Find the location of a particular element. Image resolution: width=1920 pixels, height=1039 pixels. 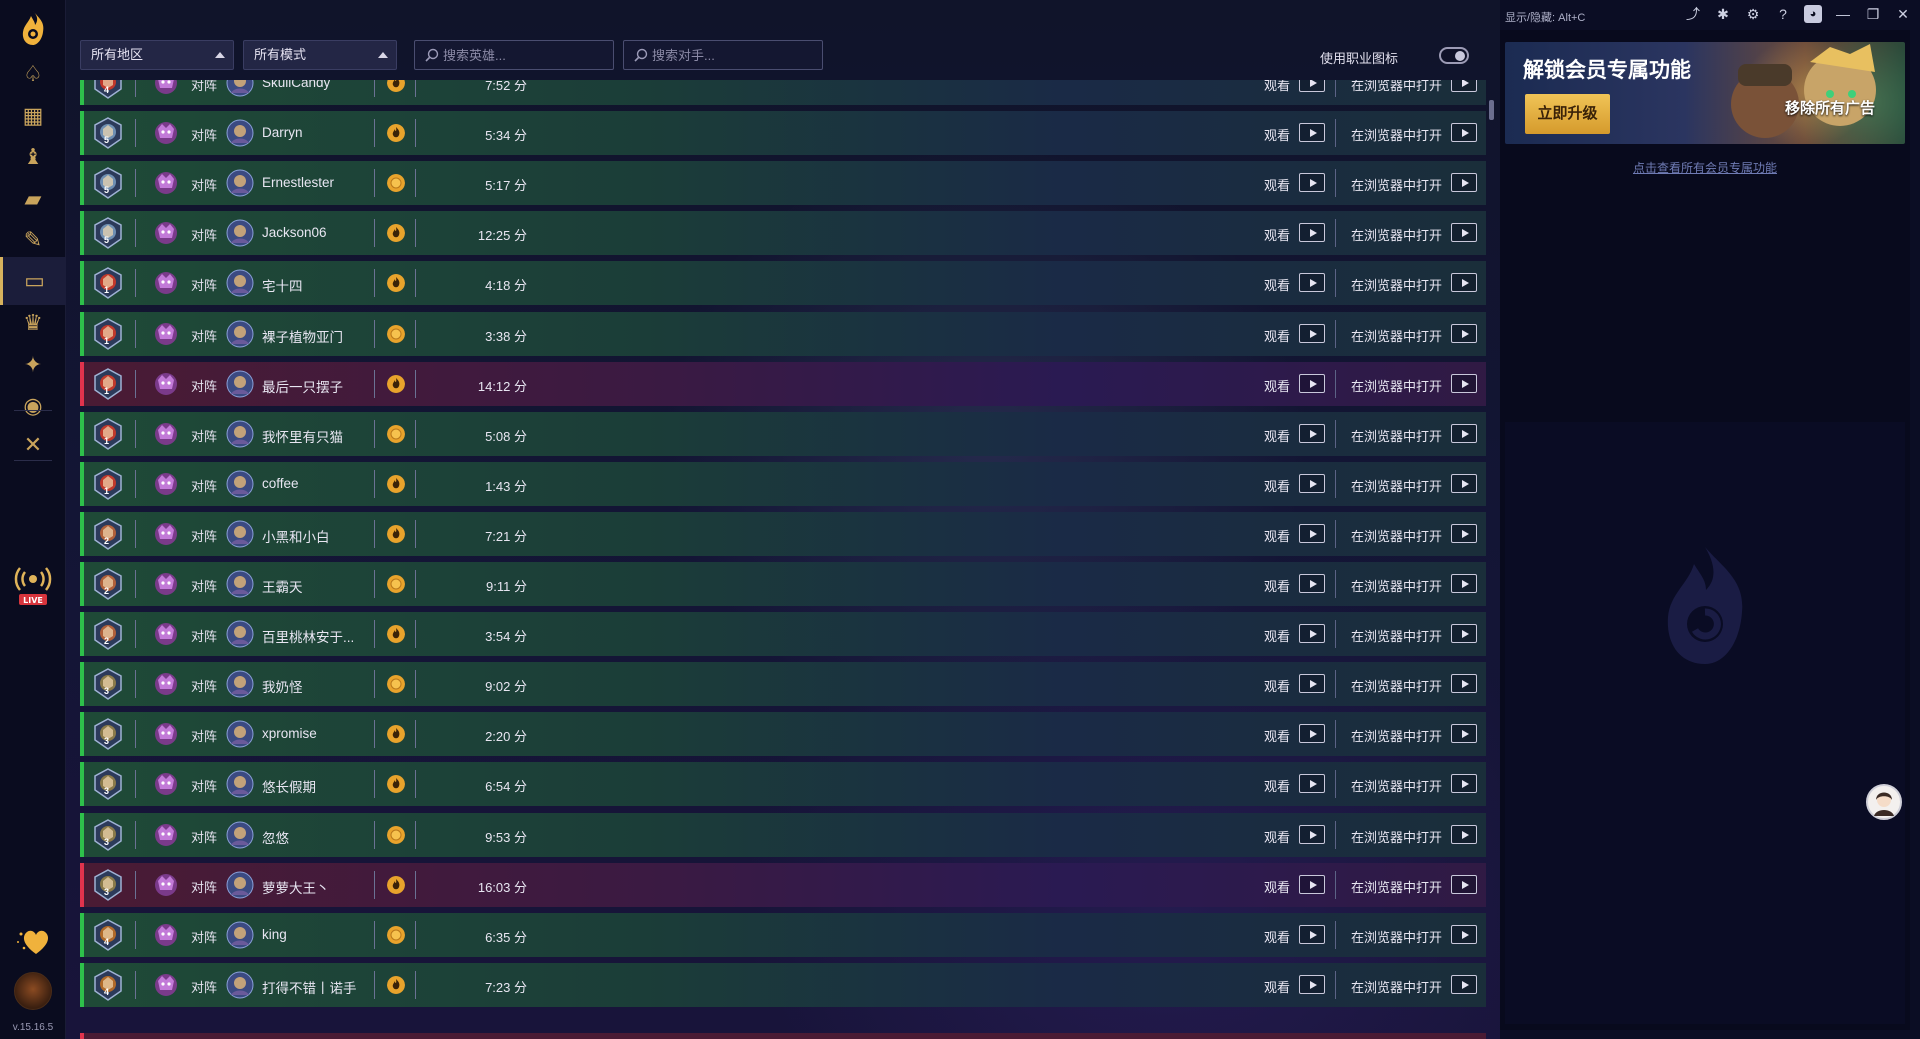

game-duration: 1:43 分 is located at coordinates (506, 486).